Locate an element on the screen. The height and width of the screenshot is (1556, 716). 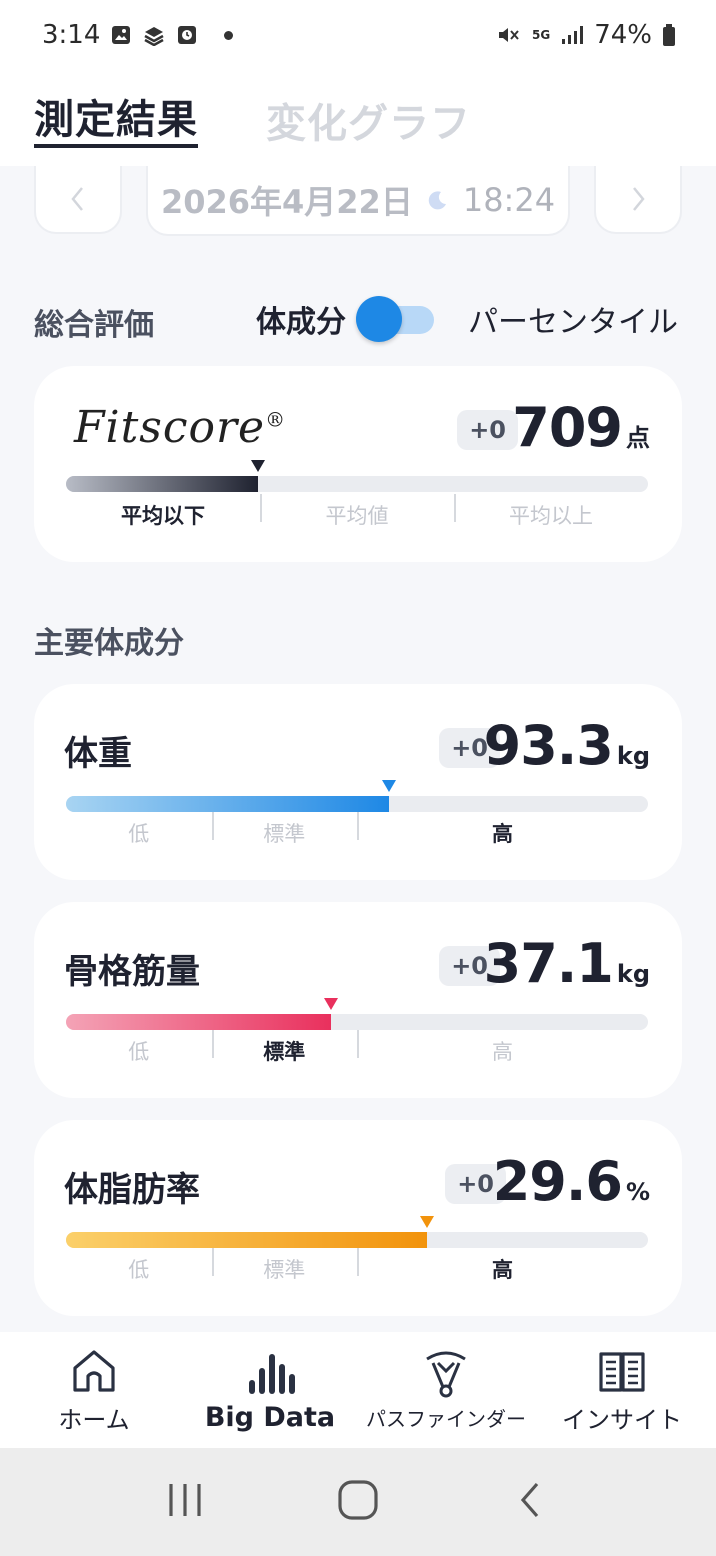
time-label: 18:24 is located at coordinates (509, 200).